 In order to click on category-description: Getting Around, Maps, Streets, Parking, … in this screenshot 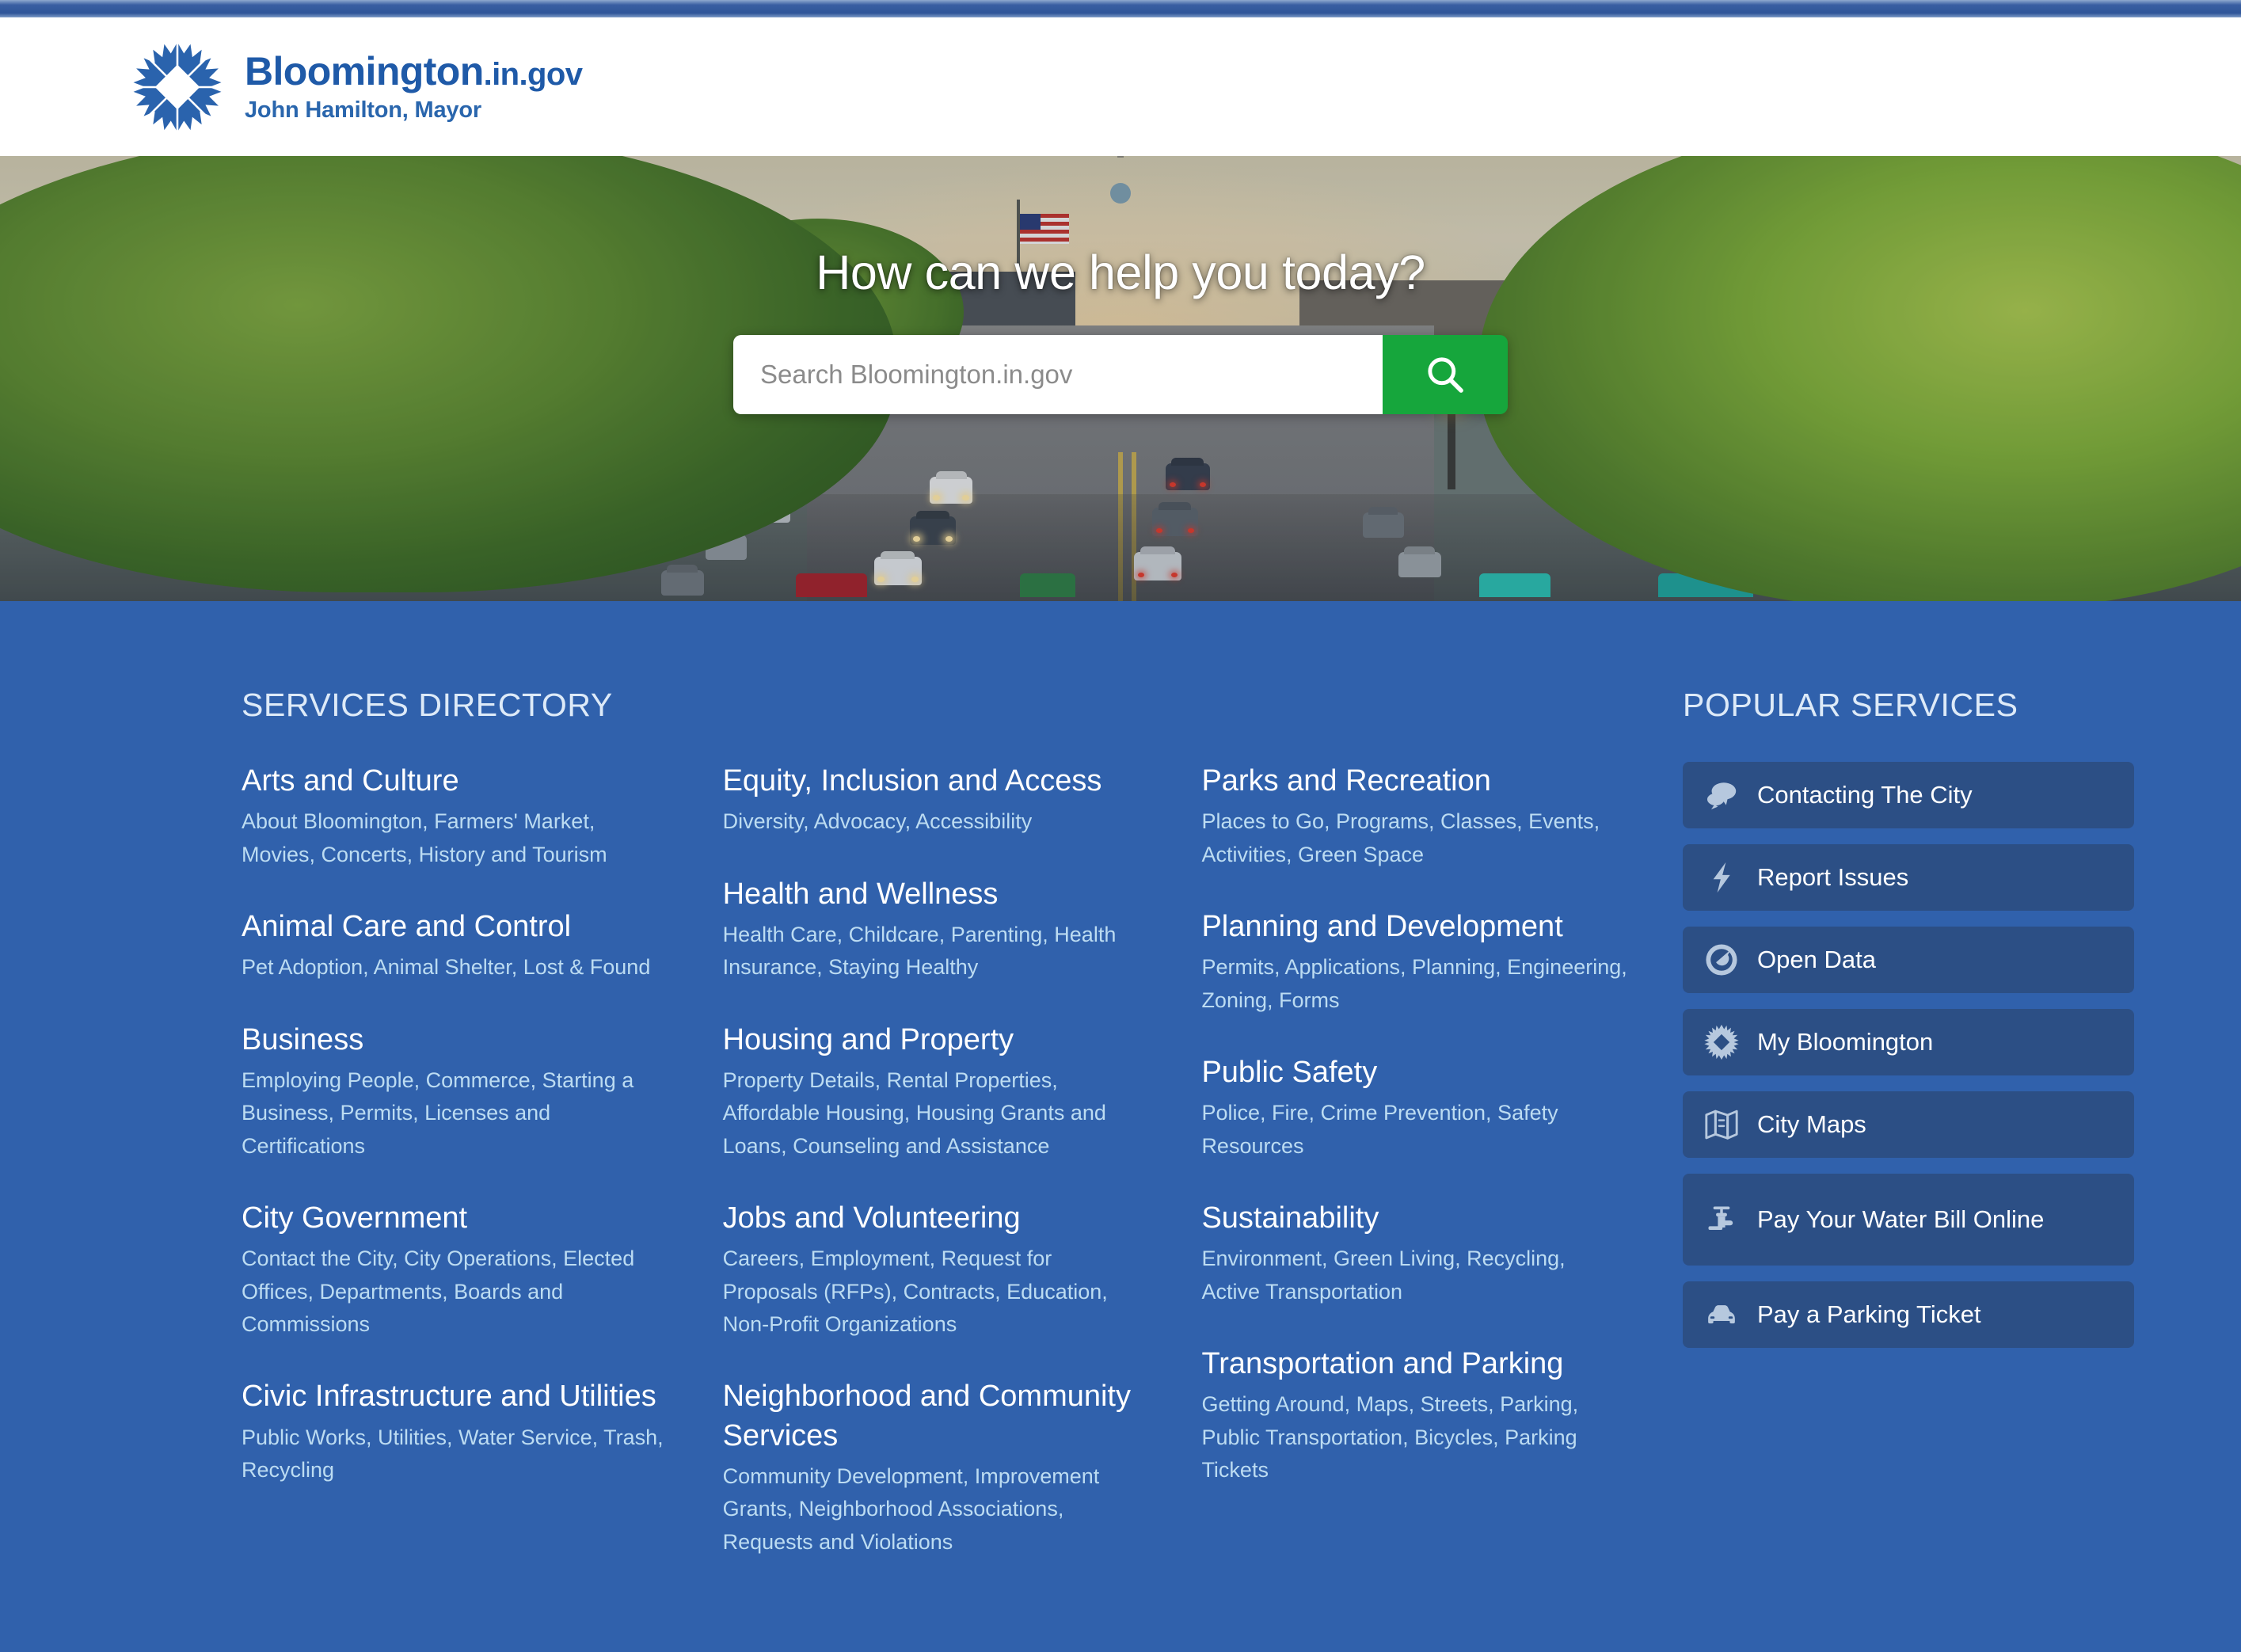, I will do `click(1414, 1437)`.